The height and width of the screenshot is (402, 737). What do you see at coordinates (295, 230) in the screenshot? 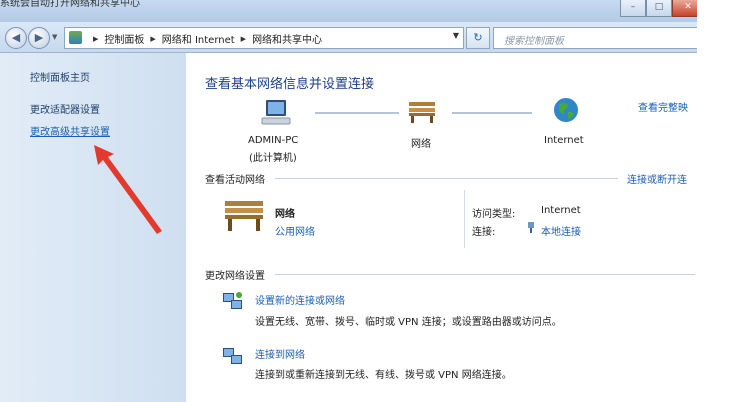
I see `public-network-link: 公用网络` at bounding box center [295, 230].